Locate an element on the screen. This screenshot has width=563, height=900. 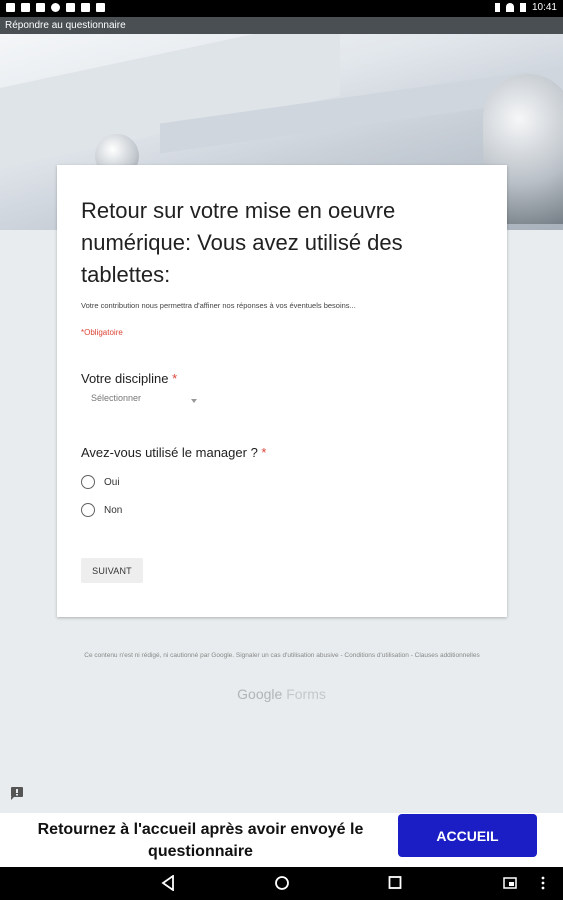
screen-icon is located at coordinates (510, 883).